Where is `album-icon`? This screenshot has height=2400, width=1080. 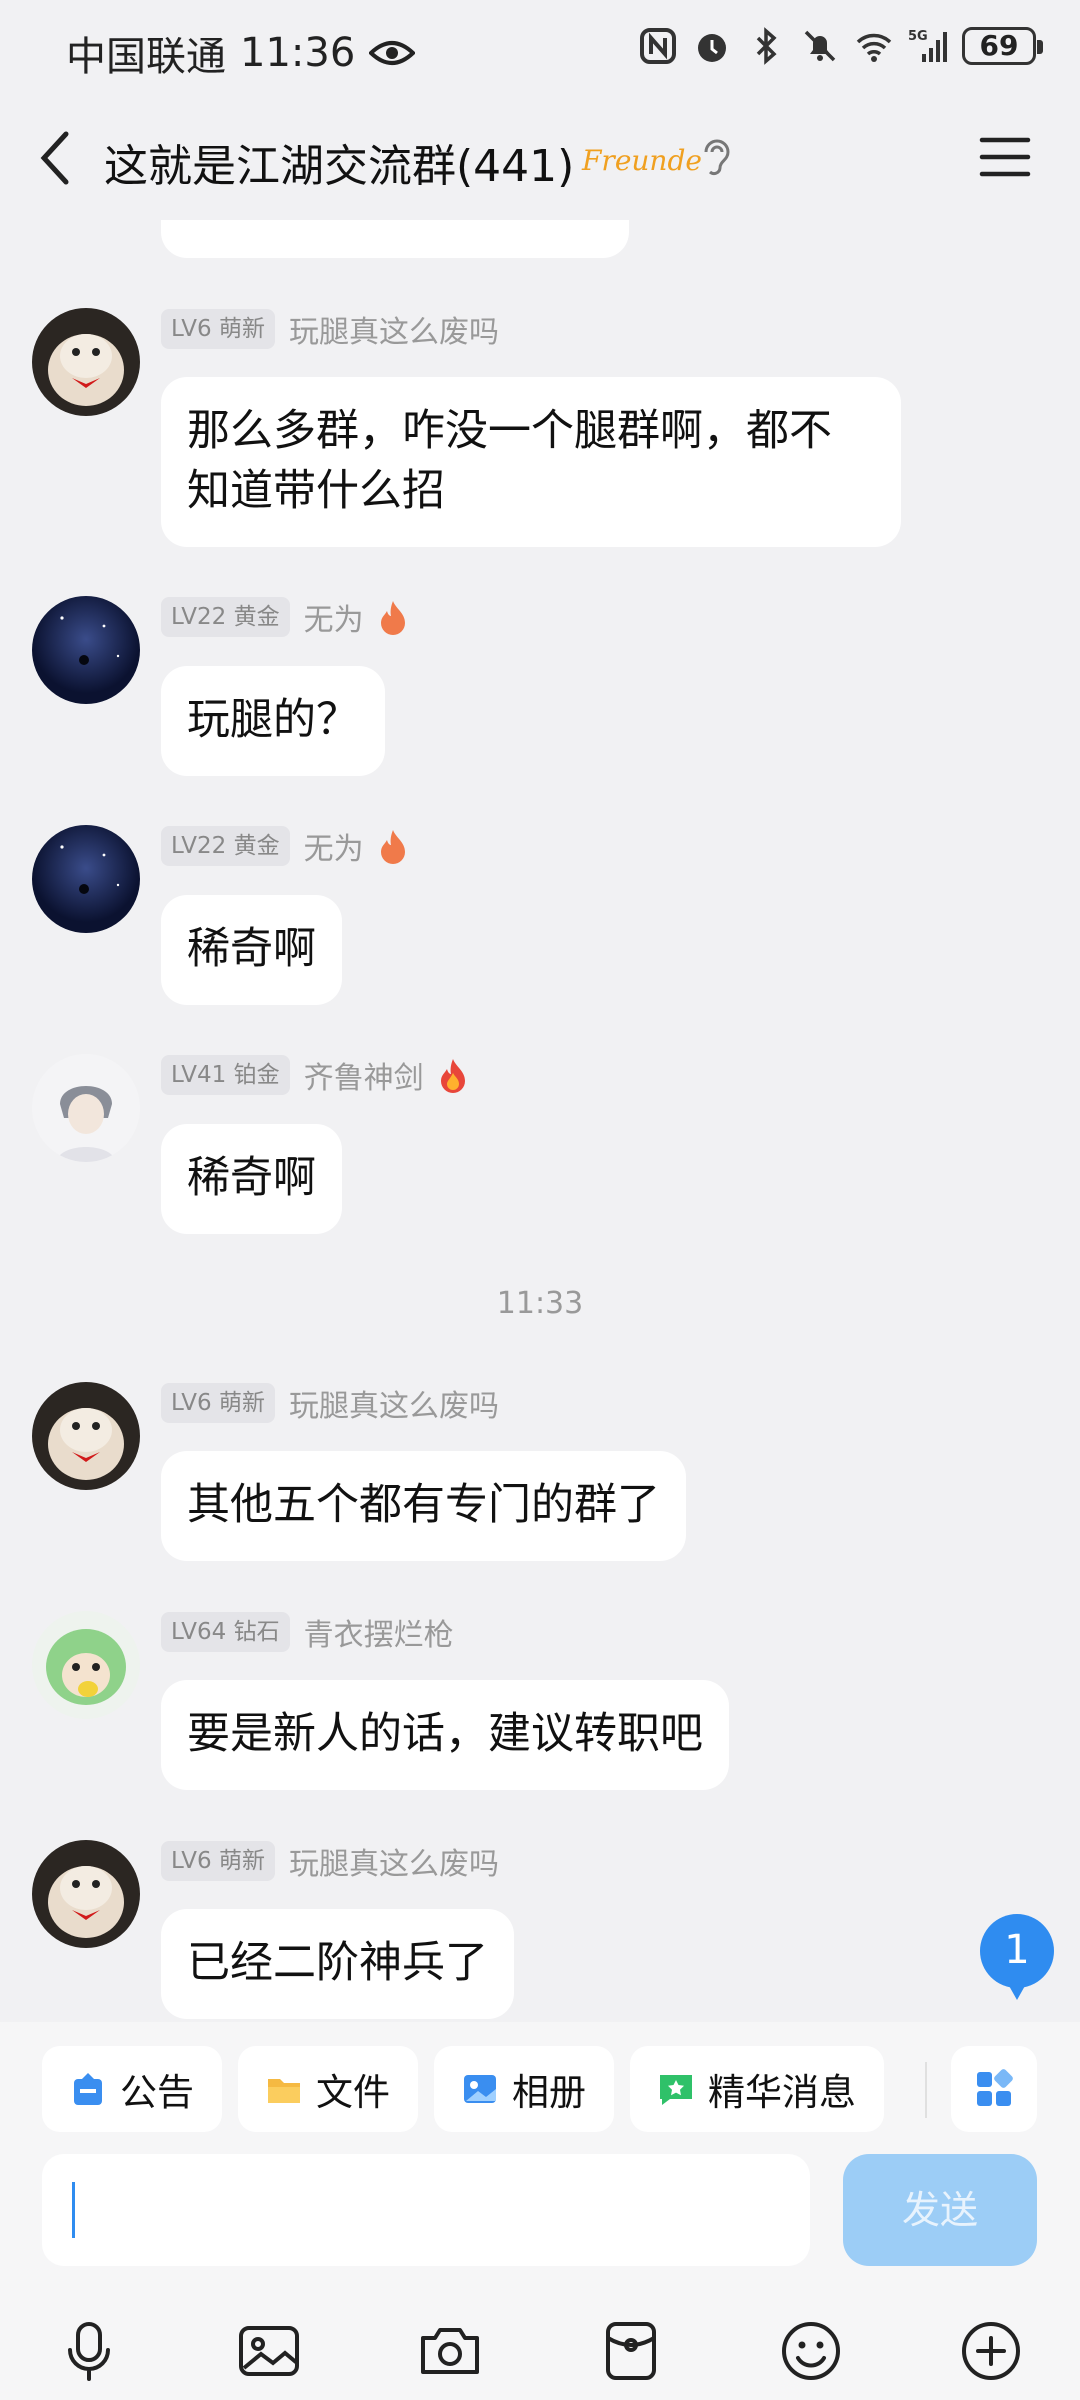
album-icon is located at coordinates (480, 2089).